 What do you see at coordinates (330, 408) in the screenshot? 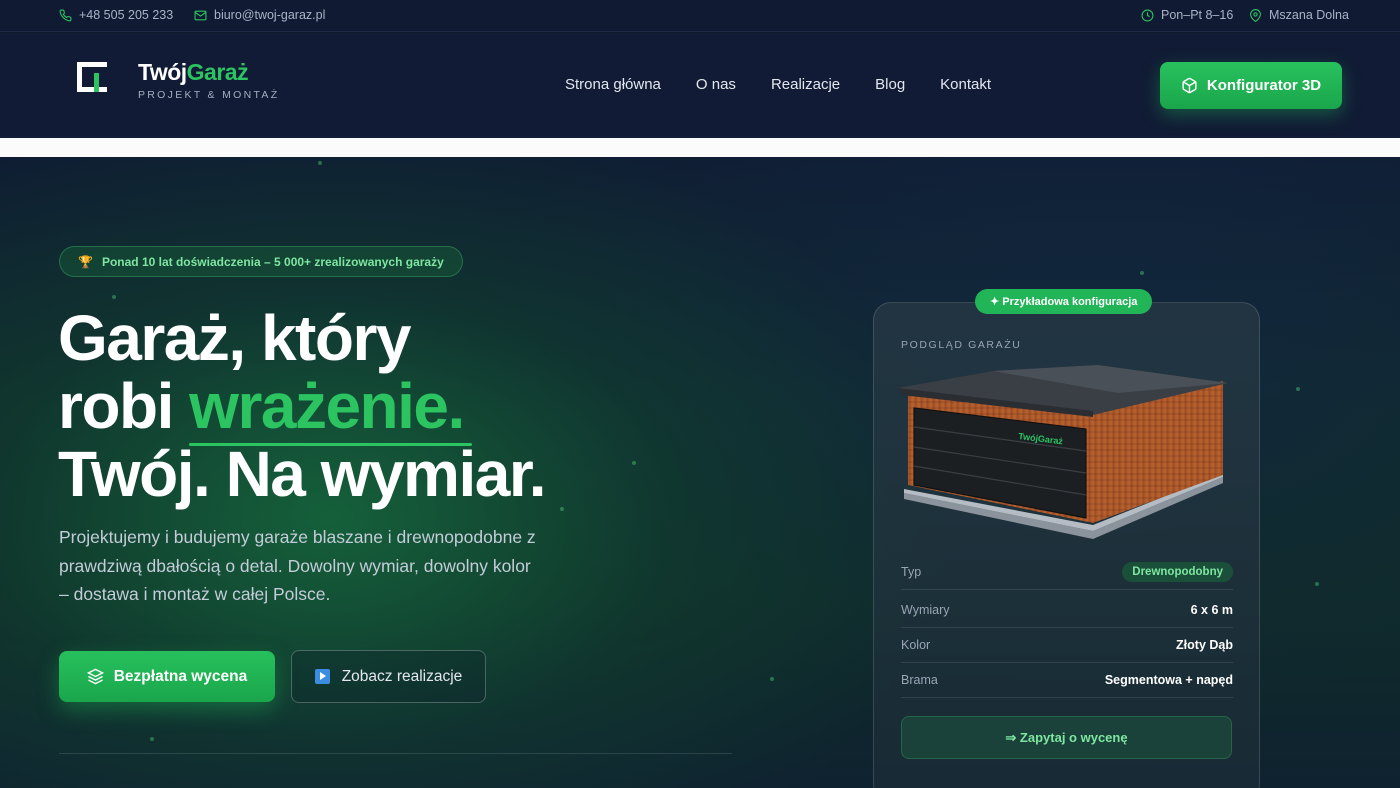
I see `headline-highlight: wrażenie.` at bounding box center [330, 408].